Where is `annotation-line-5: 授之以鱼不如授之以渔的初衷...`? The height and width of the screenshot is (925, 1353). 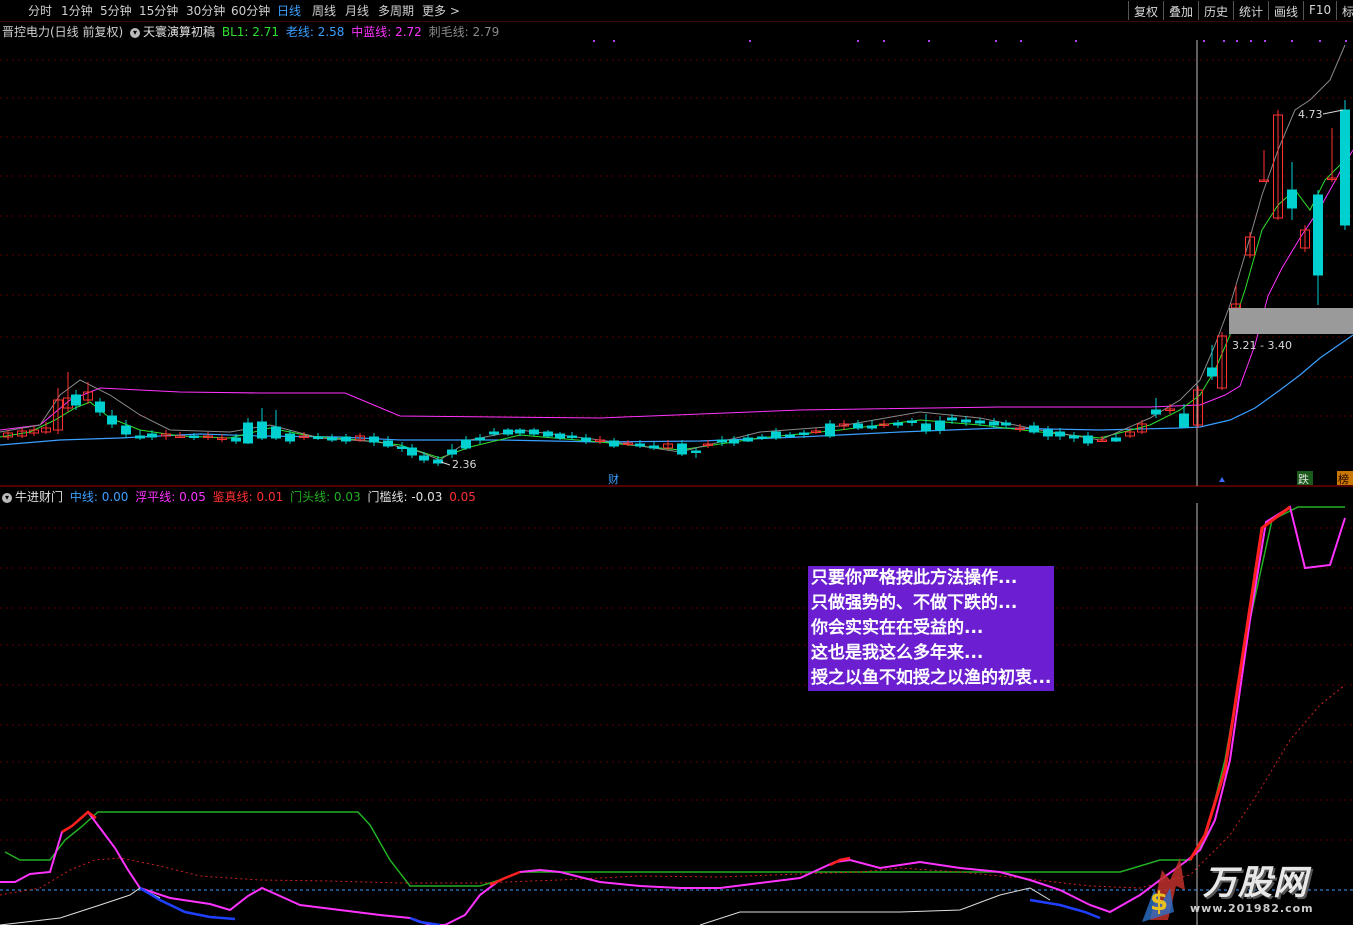 annotation-line-5: 授之以鱼不如授之以渔的初衷... is located at coordinates (931, 678).